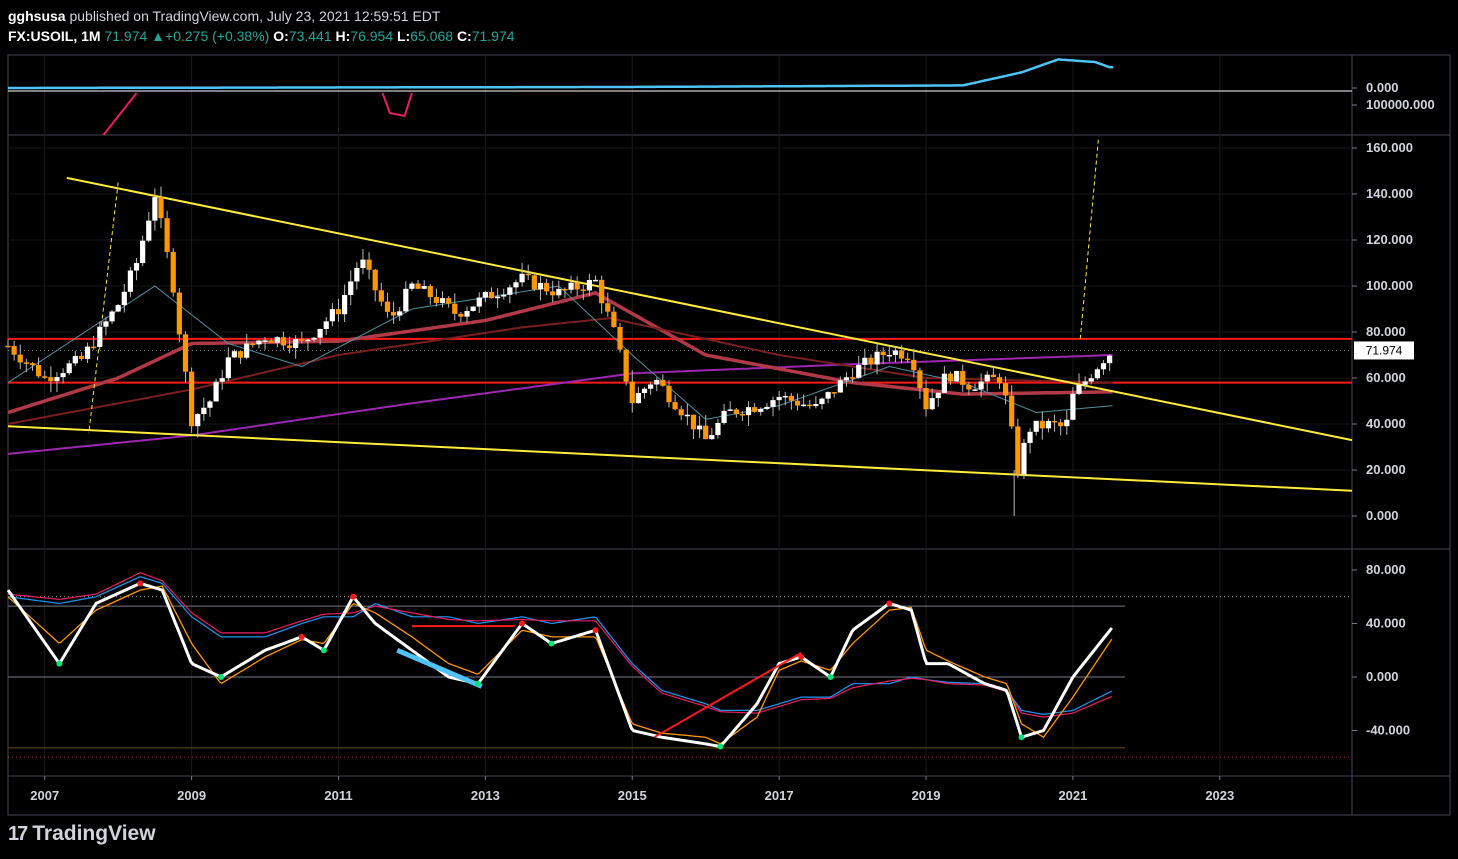 The image size is (1458, 859). What do you see at coordinates (439, 668) in the screenshot?
I see `divergence-line` at bounding box center [439, 668].